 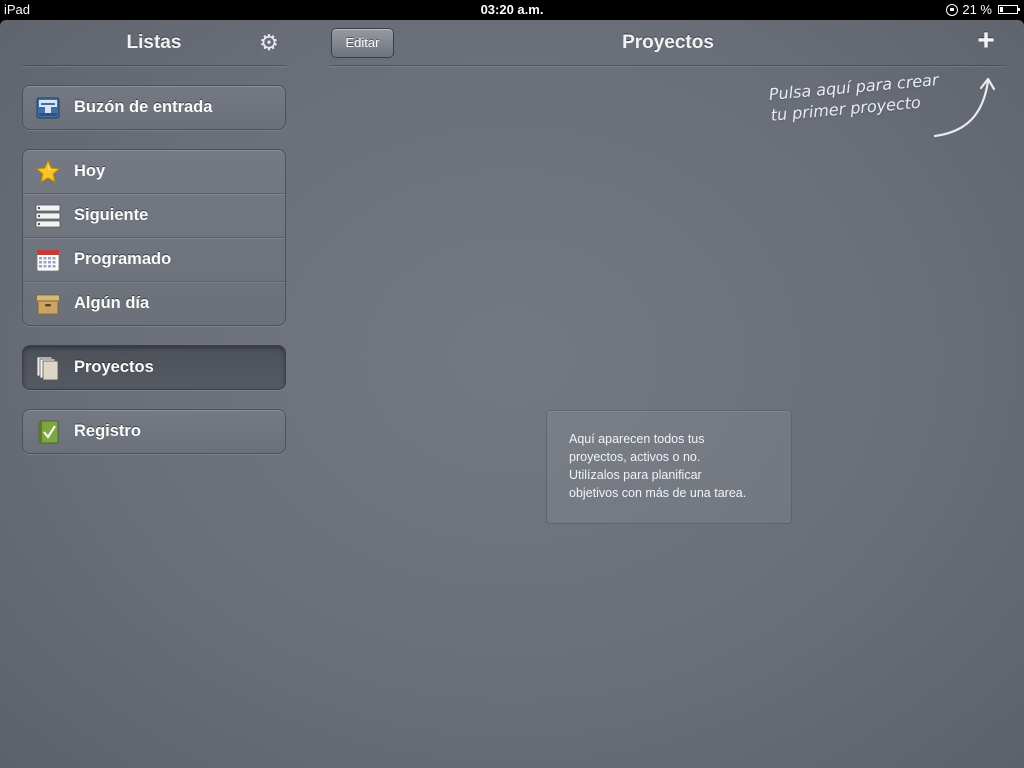 I want to click on sidebar-group-logbook: Registro, so click(x=154, y=431).